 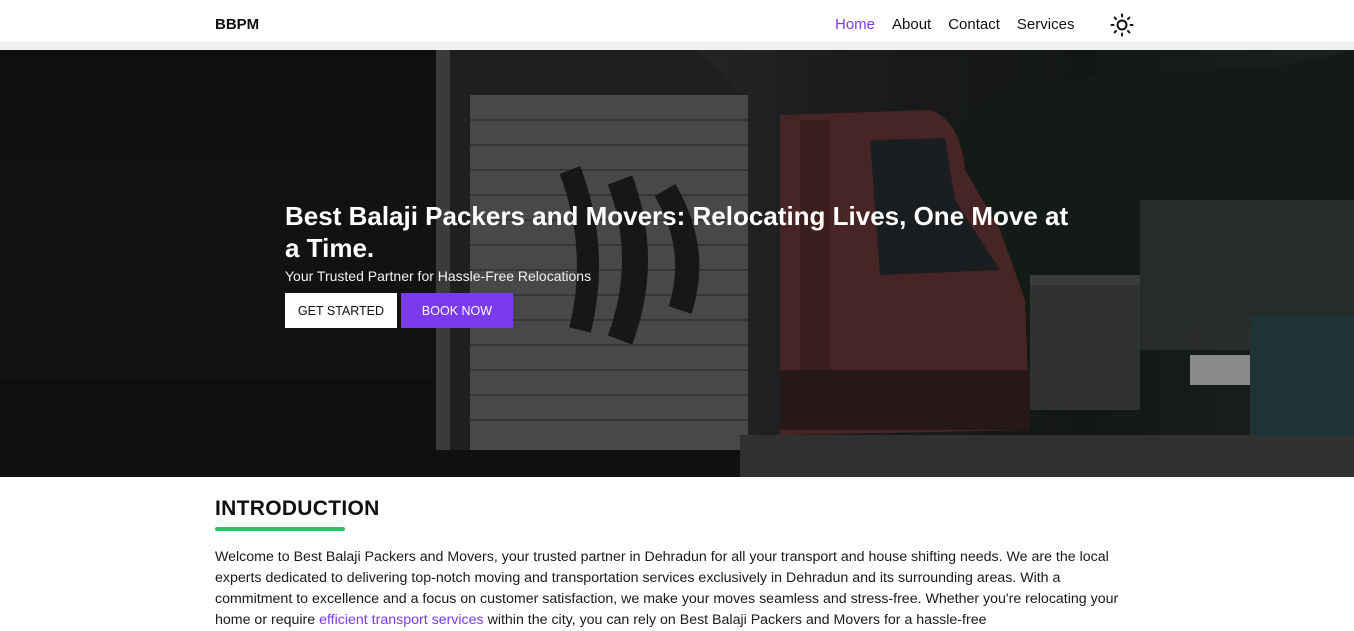 What do you see at coordinates (237, 24) in the screenshot?
I see `brand-logo: BBPM` at bounding box center [237, 24].